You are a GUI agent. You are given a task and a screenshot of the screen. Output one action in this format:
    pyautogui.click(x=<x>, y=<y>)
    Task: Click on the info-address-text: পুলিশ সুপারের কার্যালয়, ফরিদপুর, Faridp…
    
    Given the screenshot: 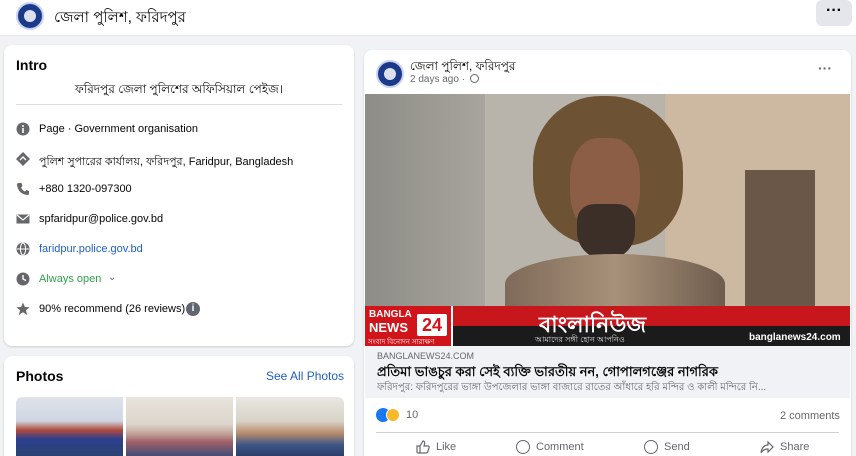 What is the action you would take?
    pyautogui.click(x=166, y=162)
    